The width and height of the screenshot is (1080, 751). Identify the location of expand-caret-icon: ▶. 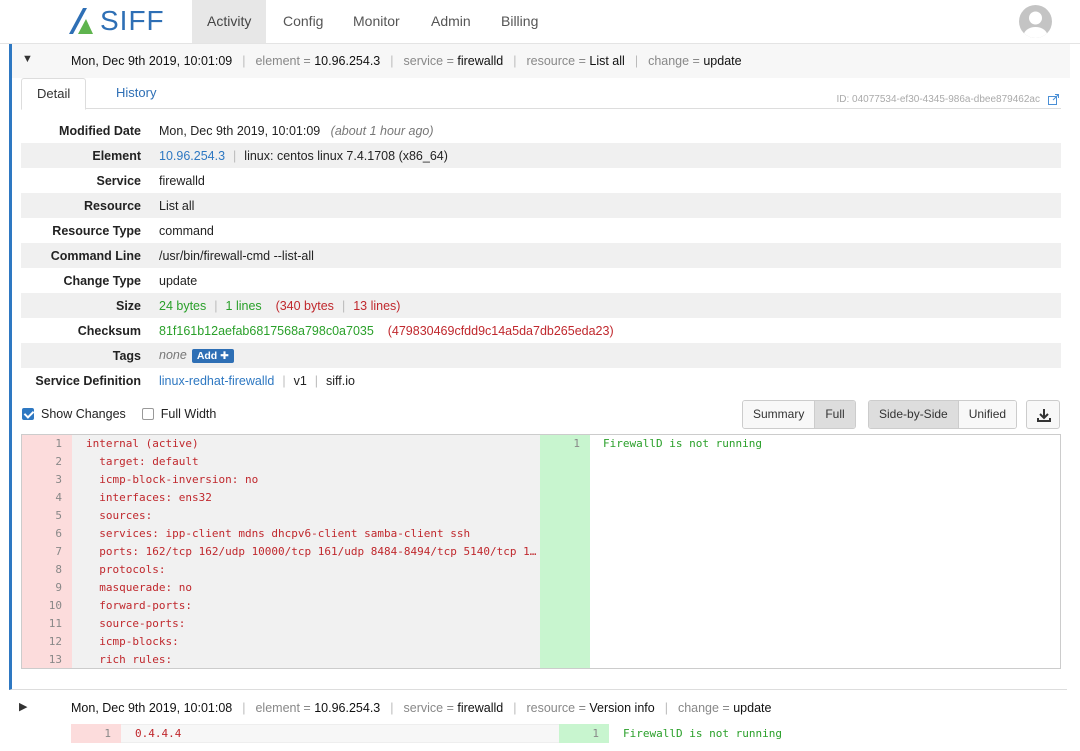
(23, 706).